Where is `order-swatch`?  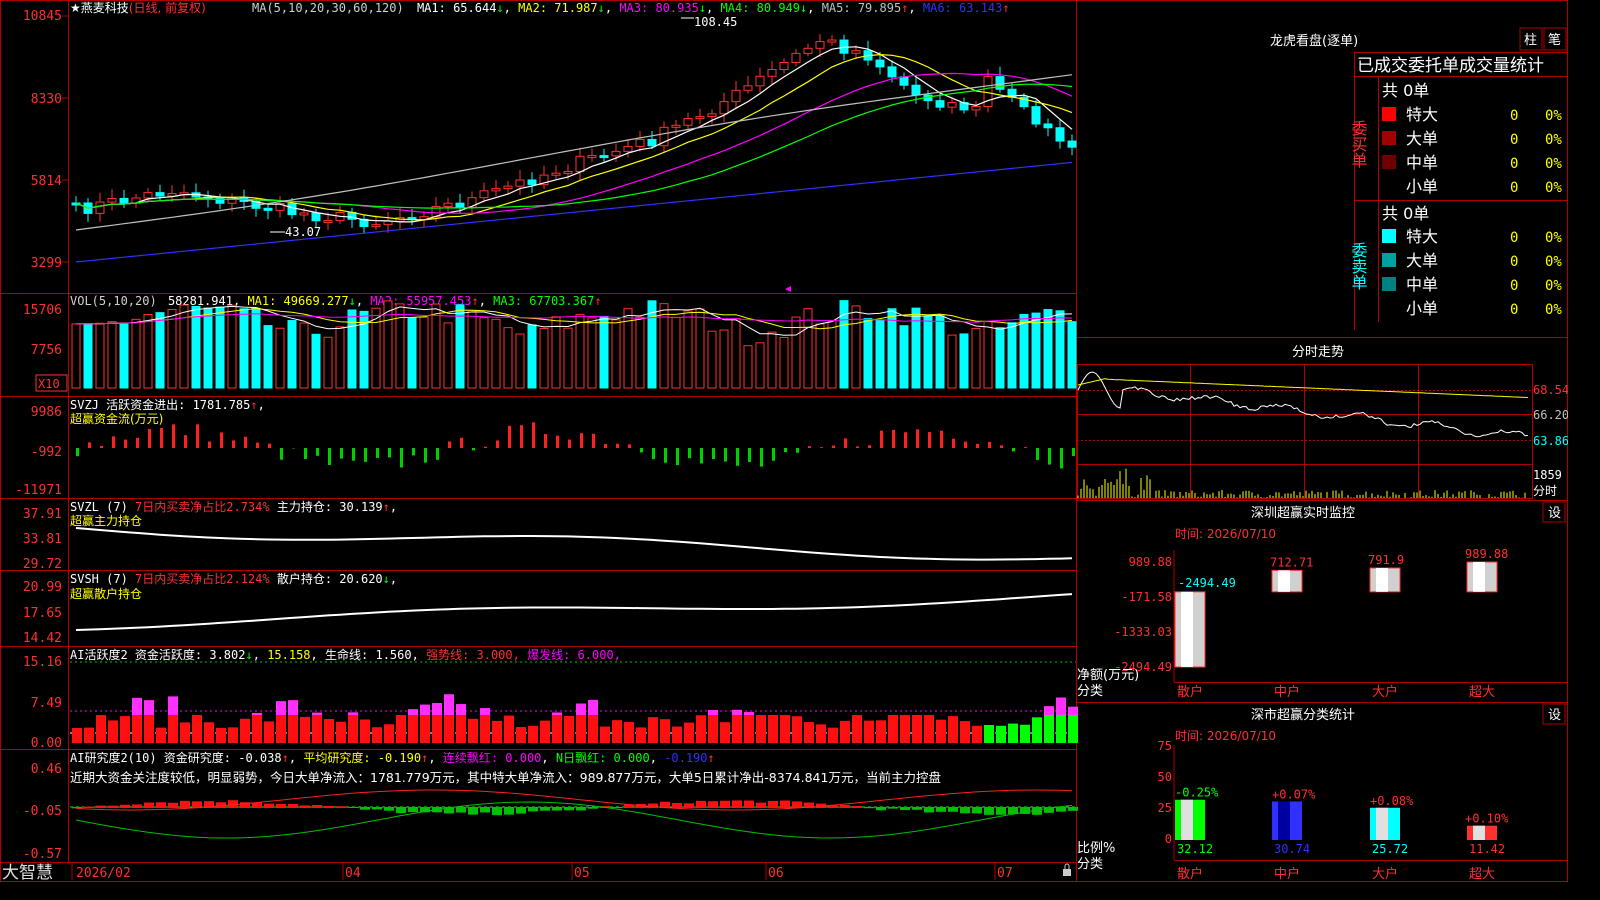 order-swatch is located at coordinates (1389, 114).